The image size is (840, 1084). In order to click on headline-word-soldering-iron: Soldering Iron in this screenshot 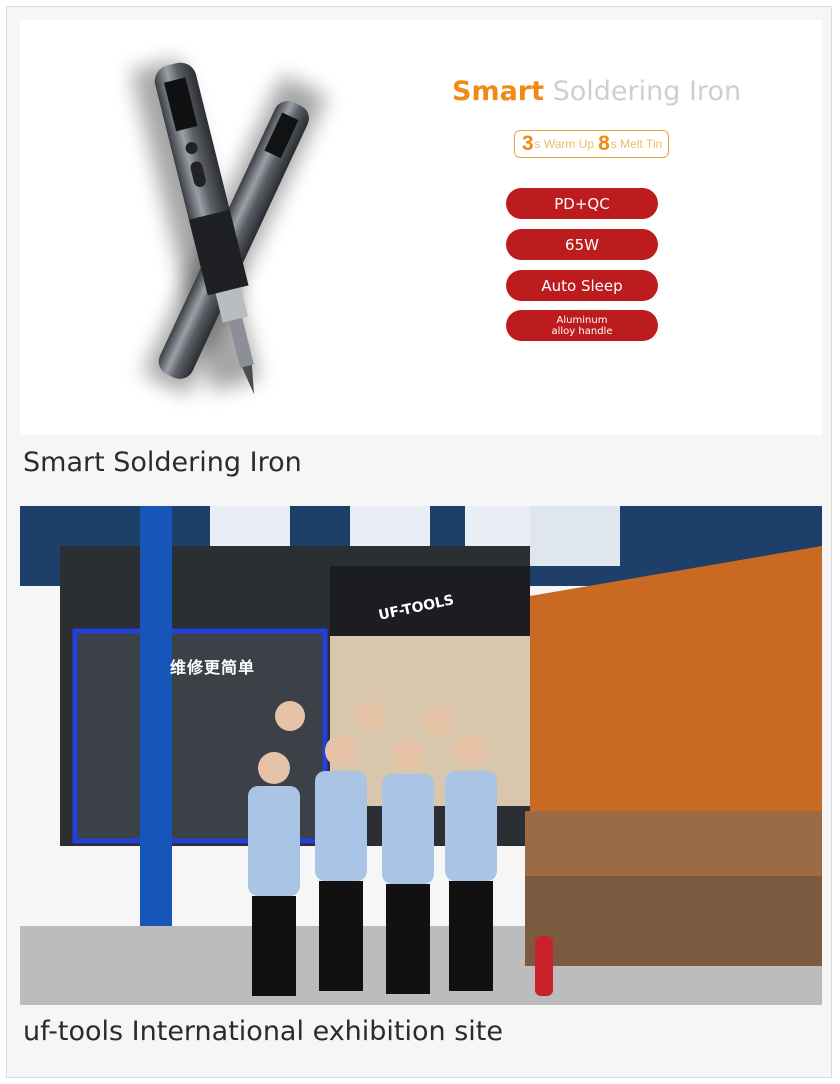, I will do `click(647, 91)`.